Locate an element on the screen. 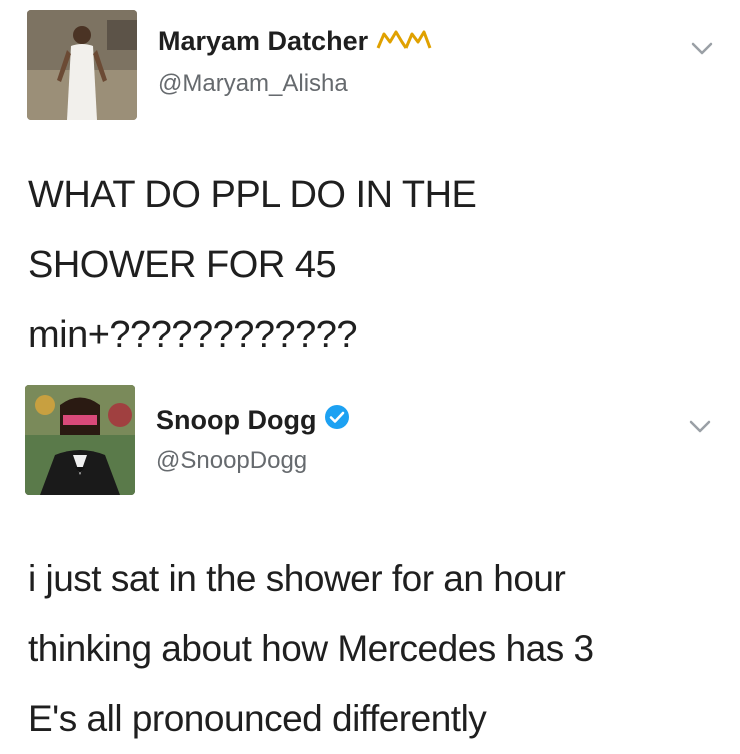 The width and height of the screenshot is (740, 754). display-name-row: Maryam Datcher is located at coordinates (295, 41).